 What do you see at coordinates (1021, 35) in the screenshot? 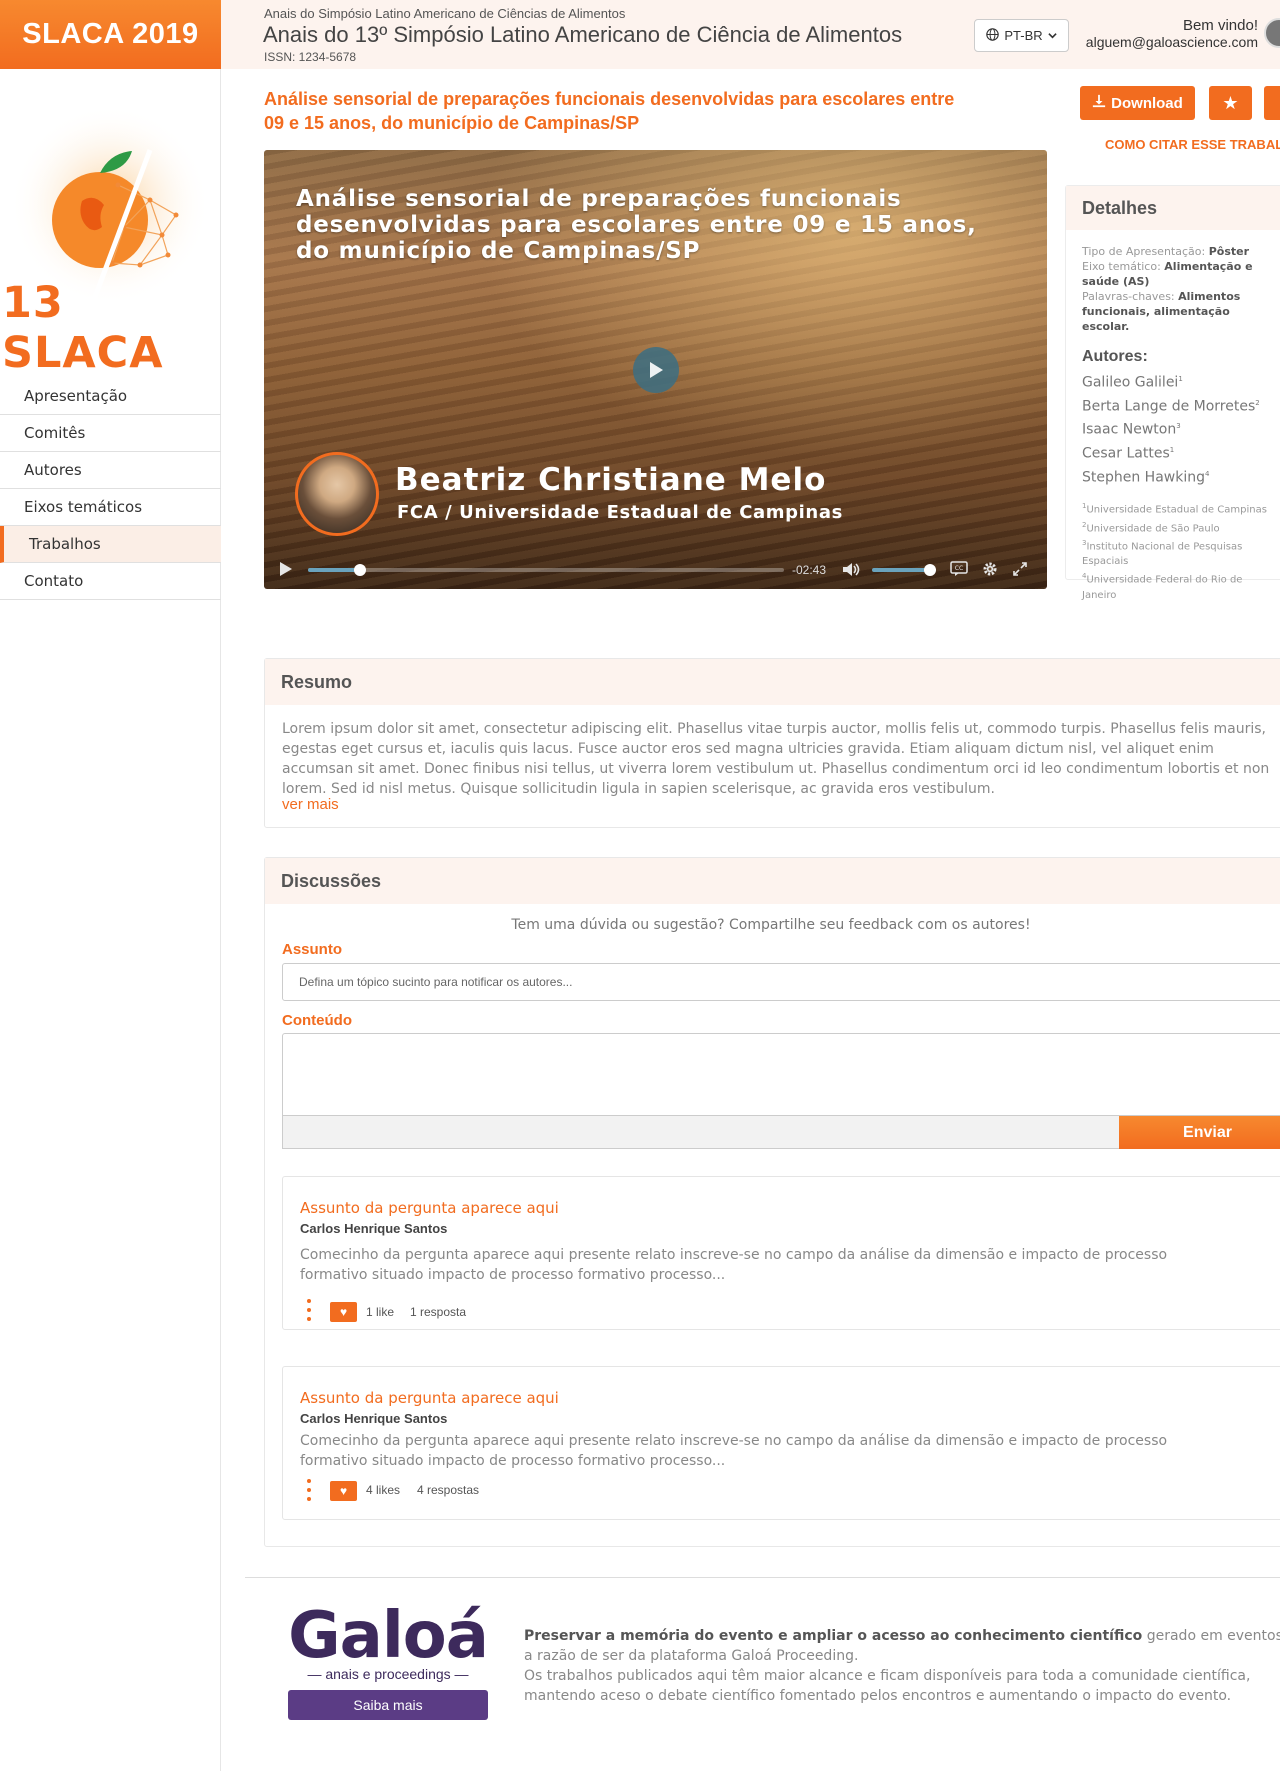
I see `language-select: PT-BR` at bounding box center [1021, 35].